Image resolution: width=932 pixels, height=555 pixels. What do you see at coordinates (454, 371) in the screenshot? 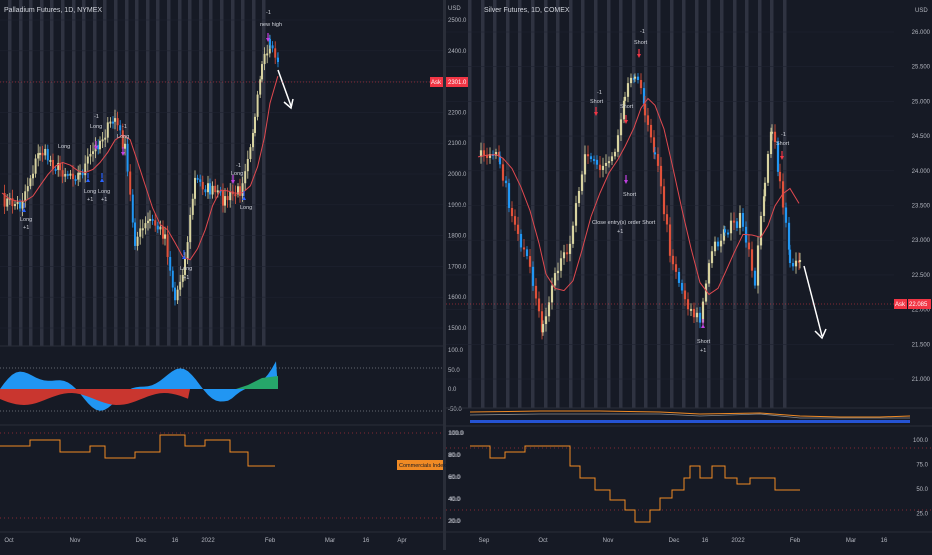
I see `osc-tick-label: 50.0` at bounding box center [454, 371].